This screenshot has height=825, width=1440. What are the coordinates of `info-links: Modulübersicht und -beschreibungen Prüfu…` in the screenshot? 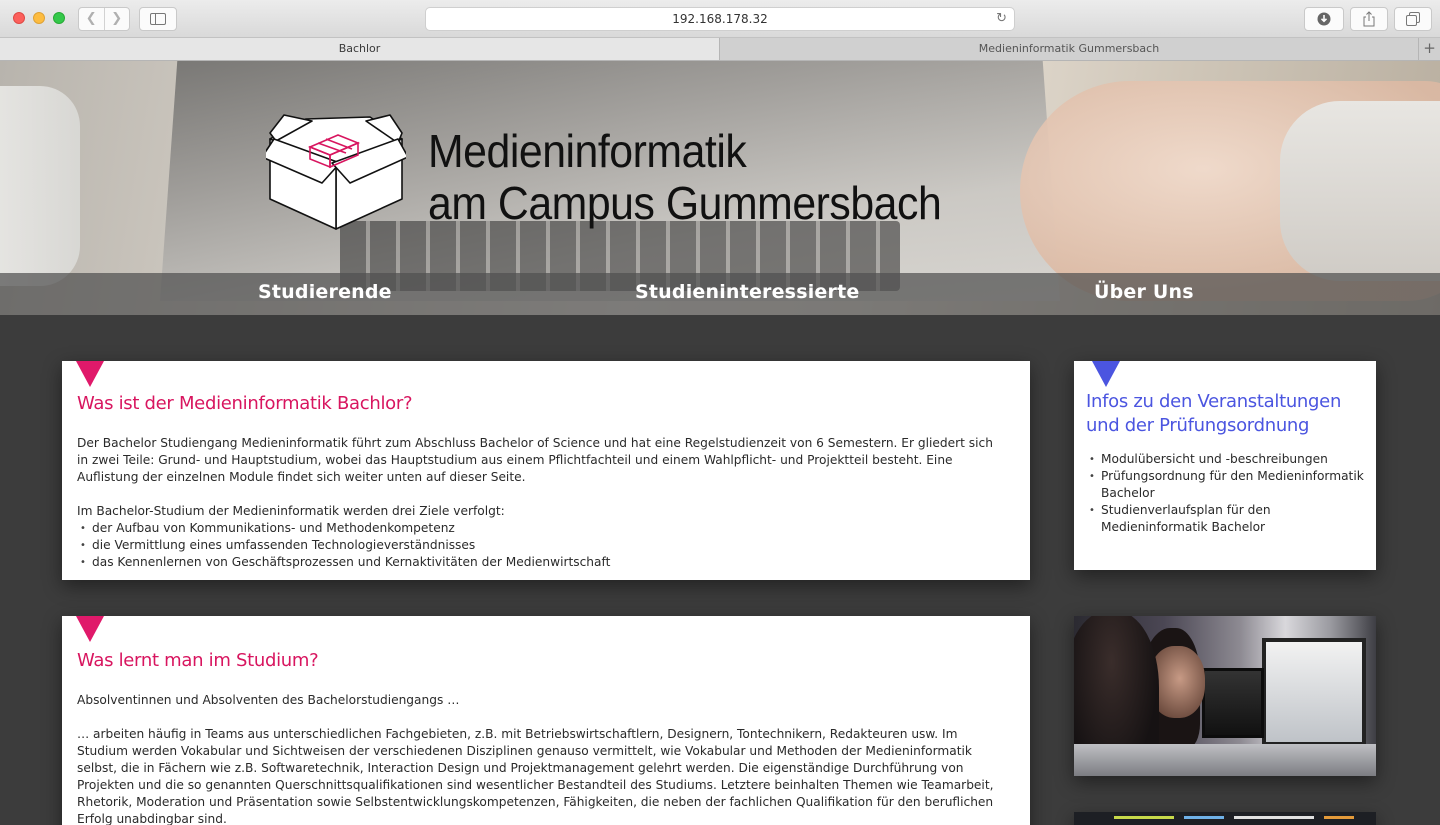 It's located at (1226, 493).